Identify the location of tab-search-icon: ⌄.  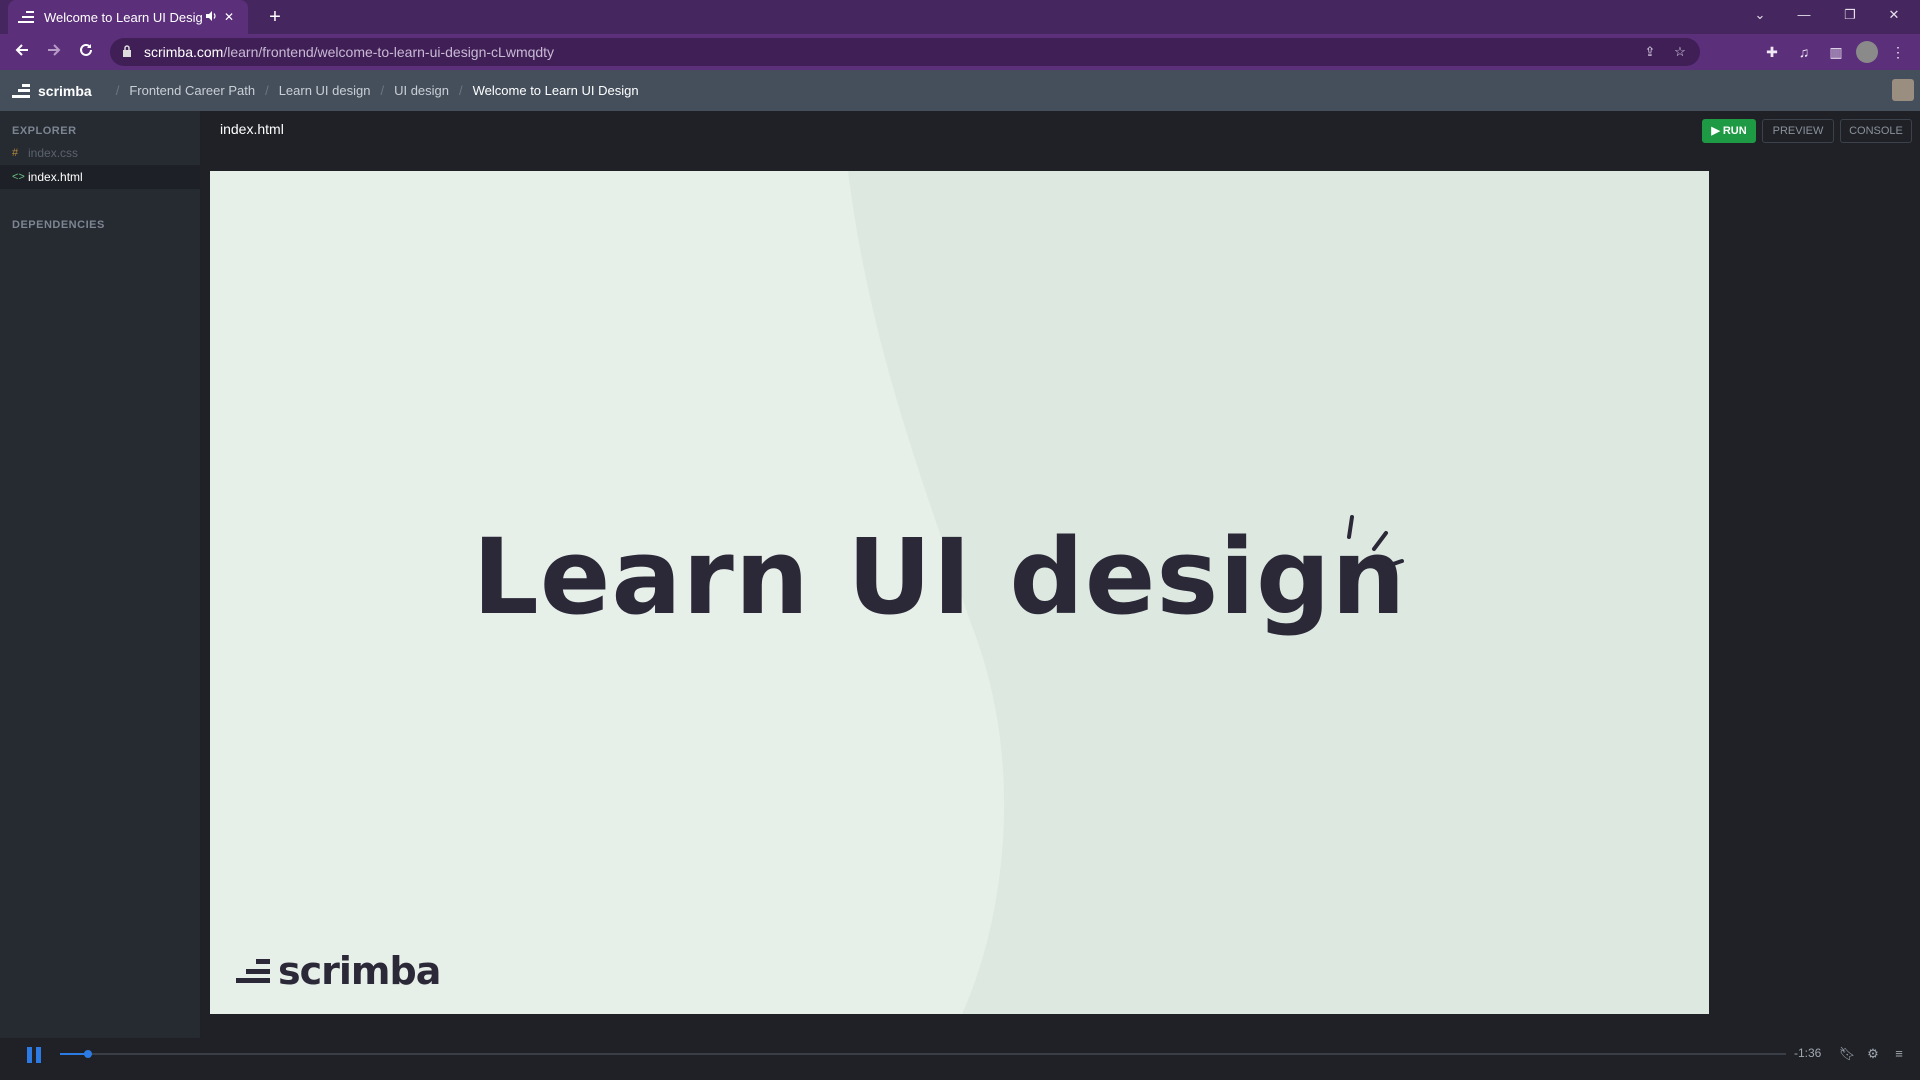
(1760, 15).